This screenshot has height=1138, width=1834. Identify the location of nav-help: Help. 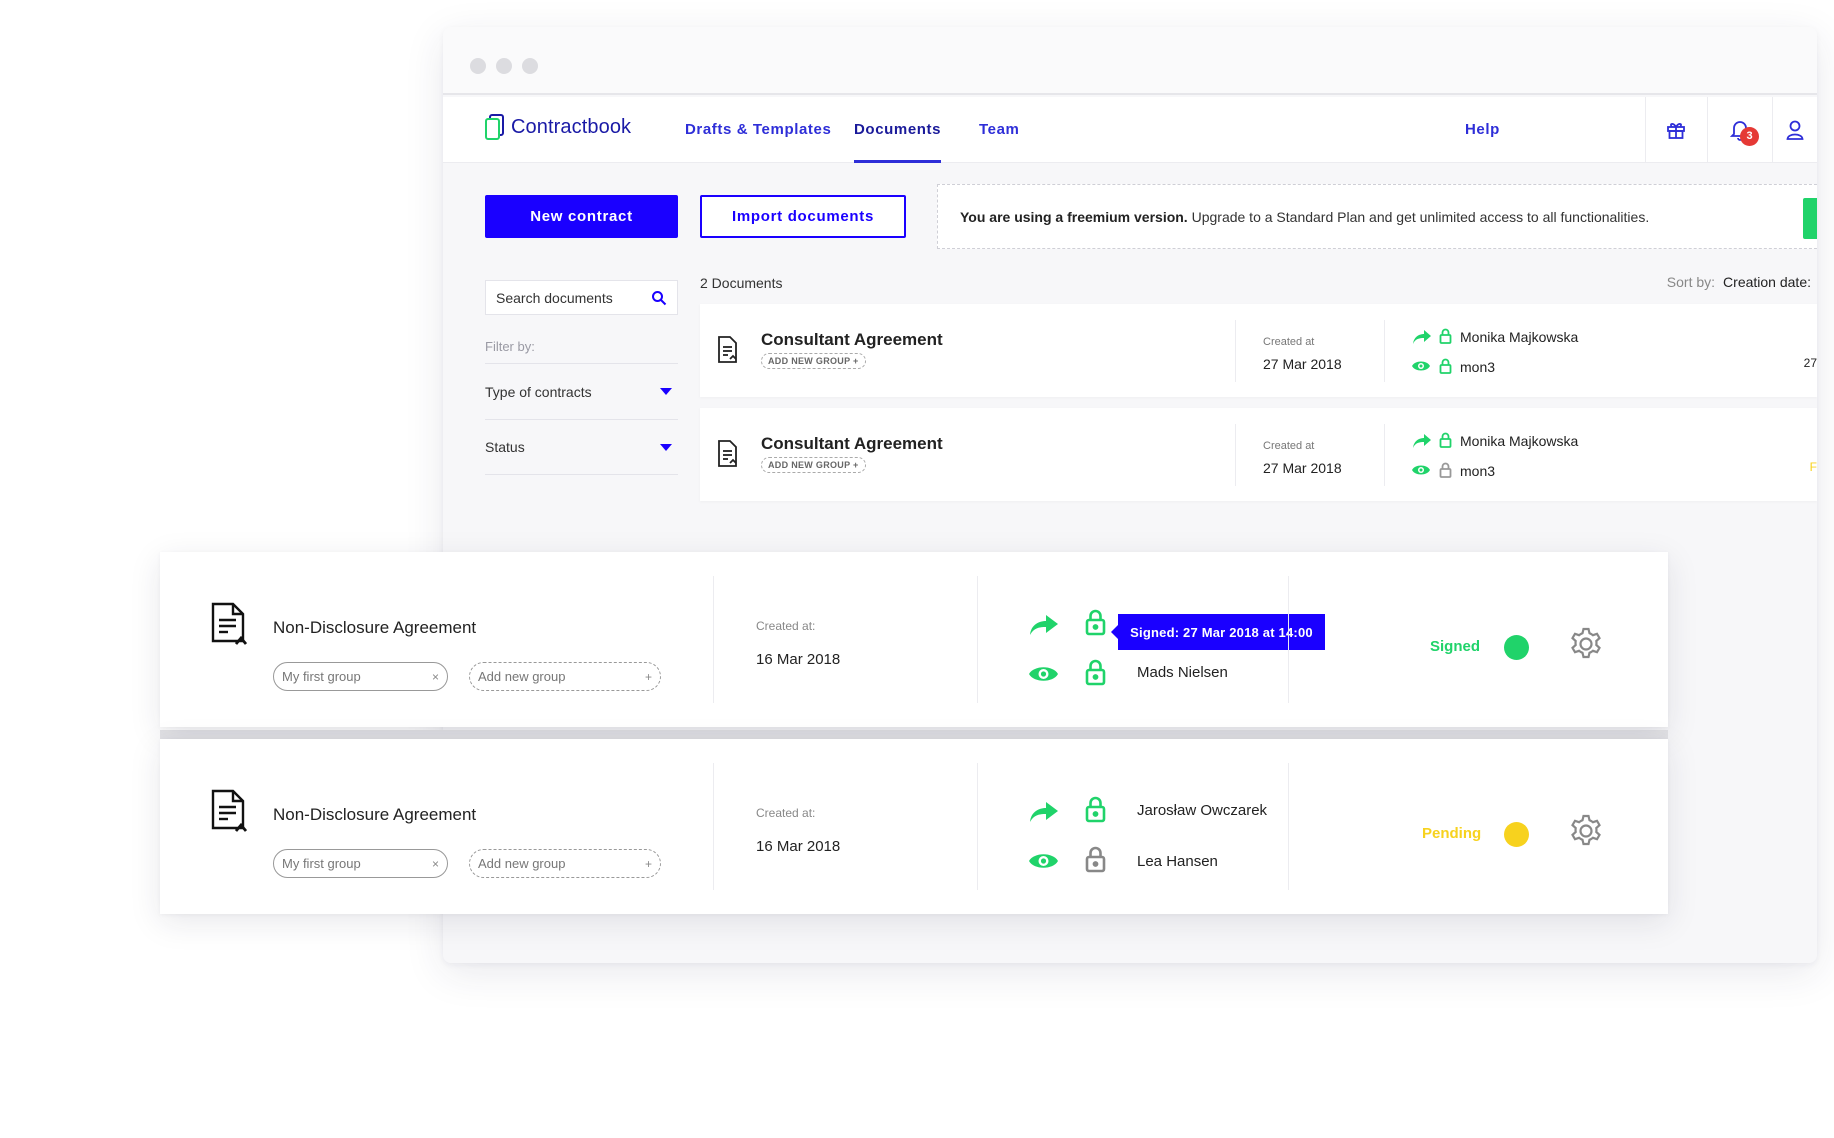
(1482, 130).